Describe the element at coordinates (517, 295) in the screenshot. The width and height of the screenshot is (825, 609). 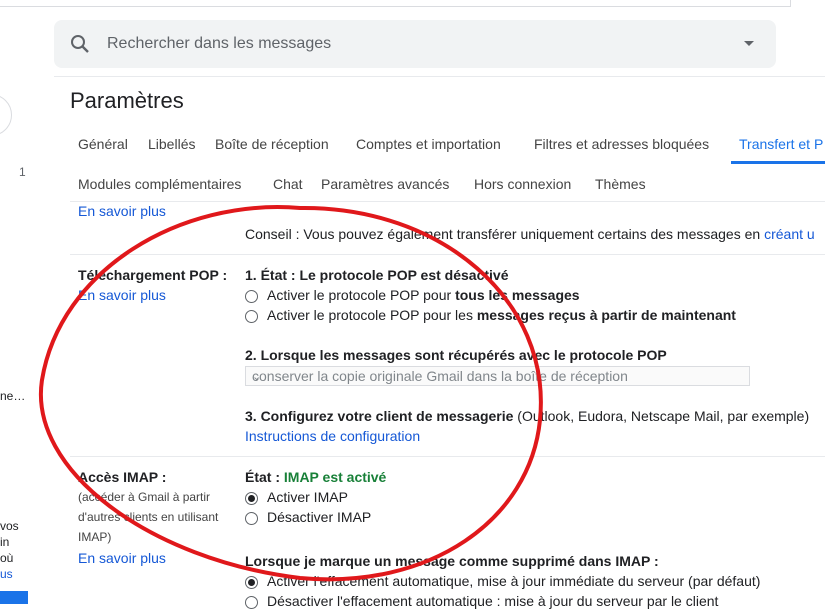
I see `pop-opt1-bold: tous les messages` at that location.